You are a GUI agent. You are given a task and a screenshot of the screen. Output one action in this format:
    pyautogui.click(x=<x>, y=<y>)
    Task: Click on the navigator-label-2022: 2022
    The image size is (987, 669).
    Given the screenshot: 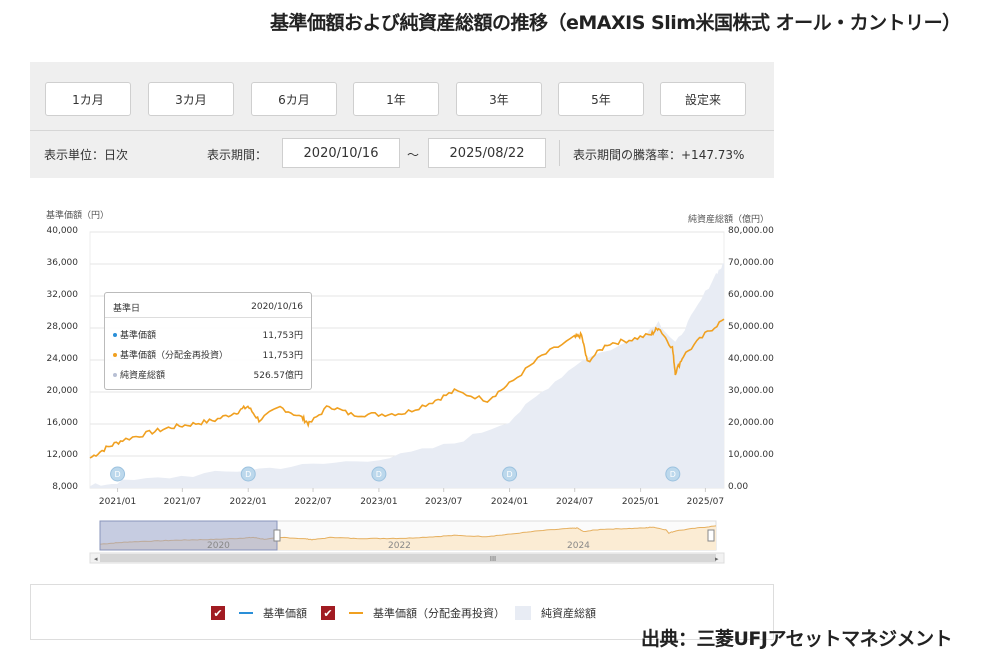 What is the action you would take?
    pyautogui.click(x=399, y=546)
    